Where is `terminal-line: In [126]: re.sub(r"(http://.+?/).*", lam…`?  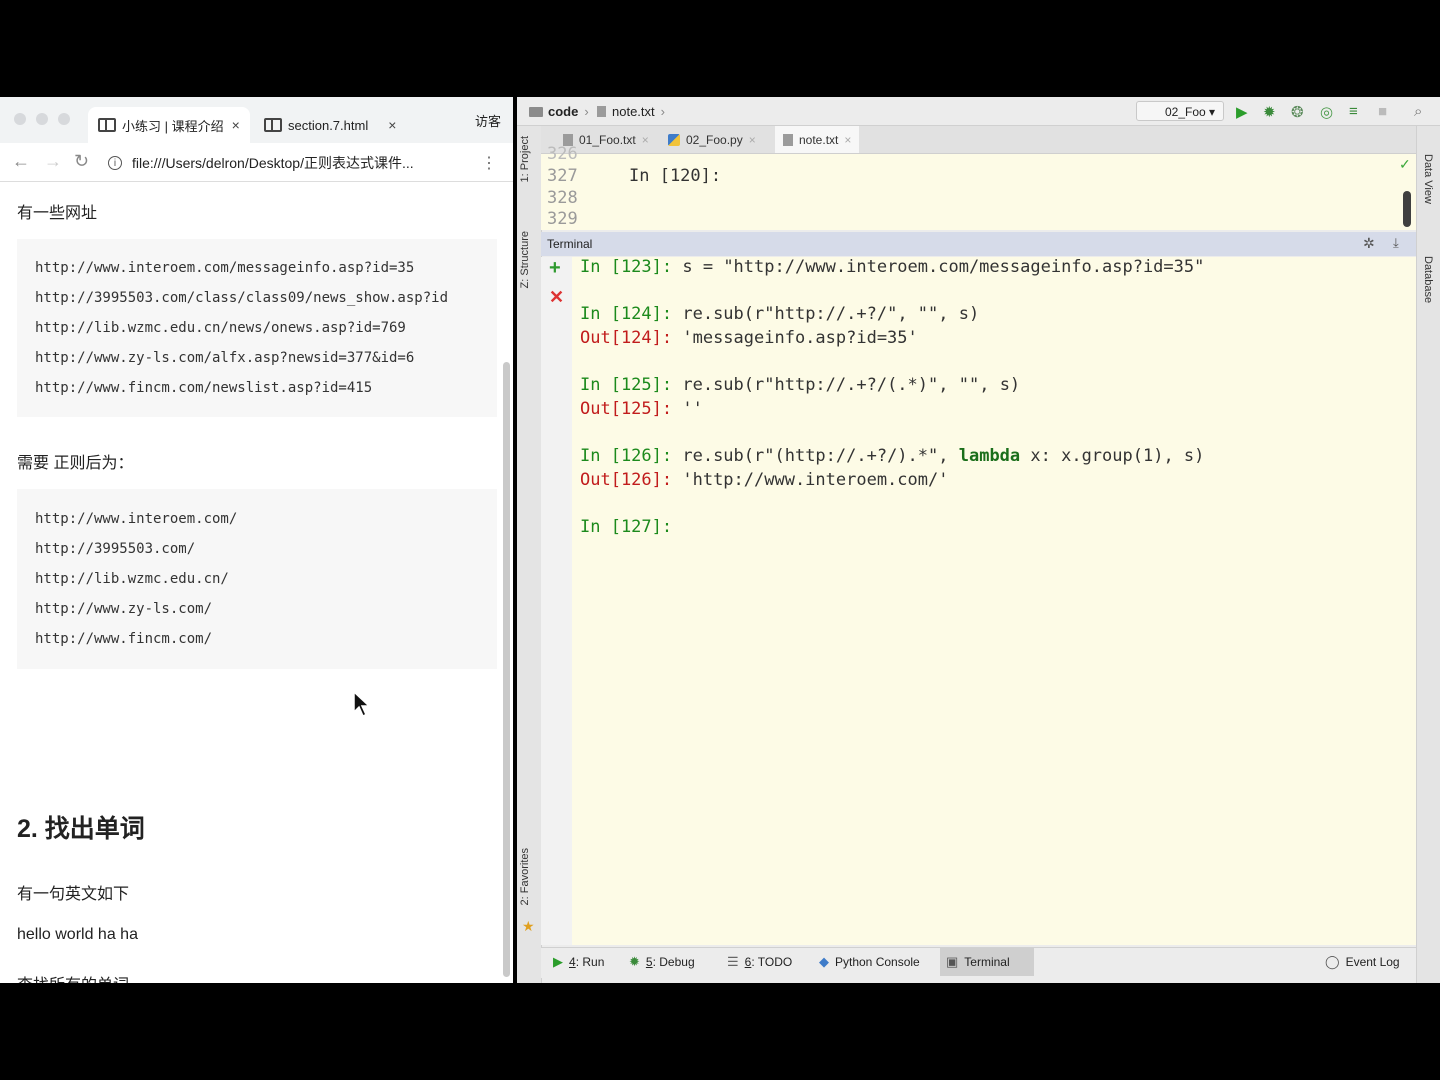 terminal-line: In [126]: re.sub(r"(http://.+?/).*", lam… is located at coordinates (892, 456).